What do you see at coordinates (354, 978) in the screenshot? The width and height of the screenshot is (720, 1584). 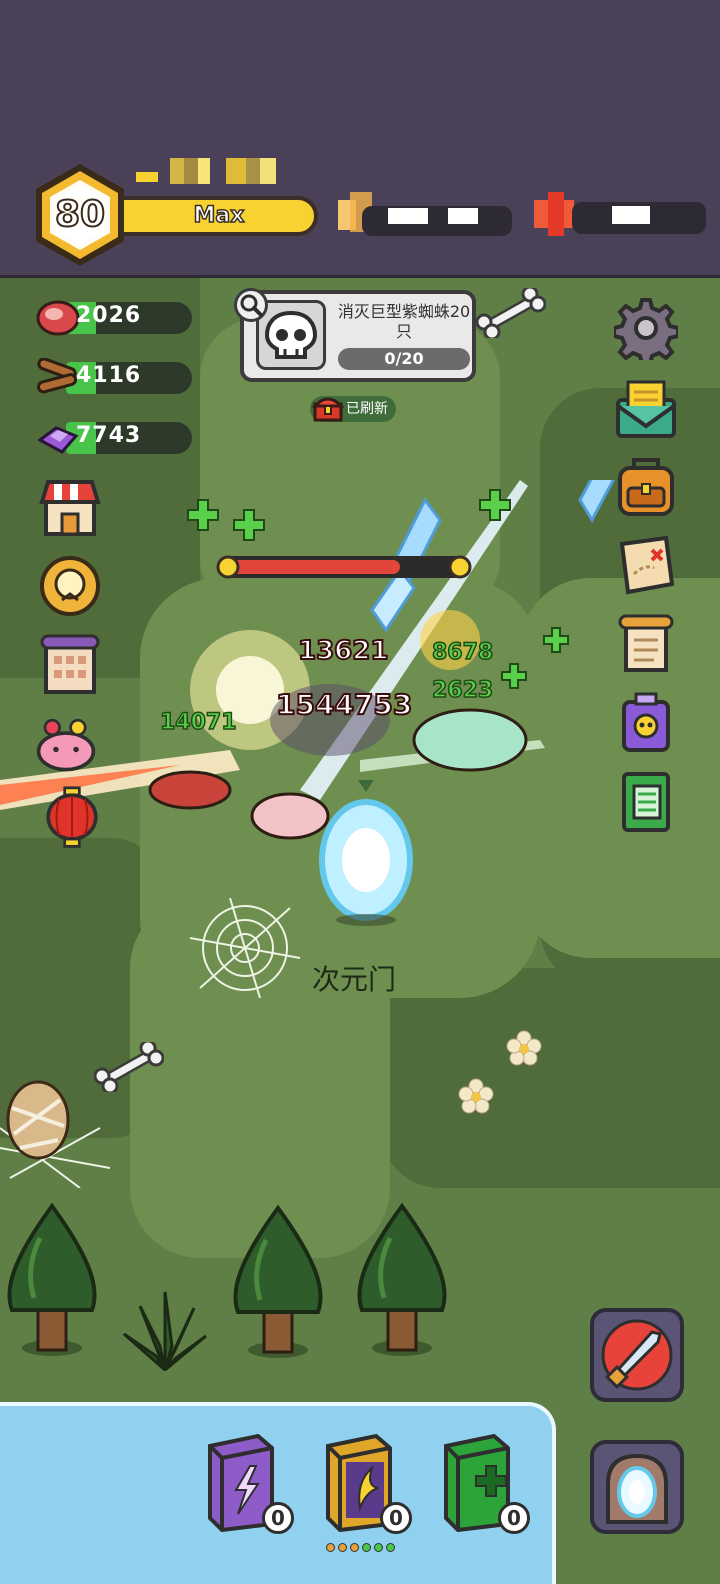 I see `portal-label: 次元门` at bounding box center [354, 978].